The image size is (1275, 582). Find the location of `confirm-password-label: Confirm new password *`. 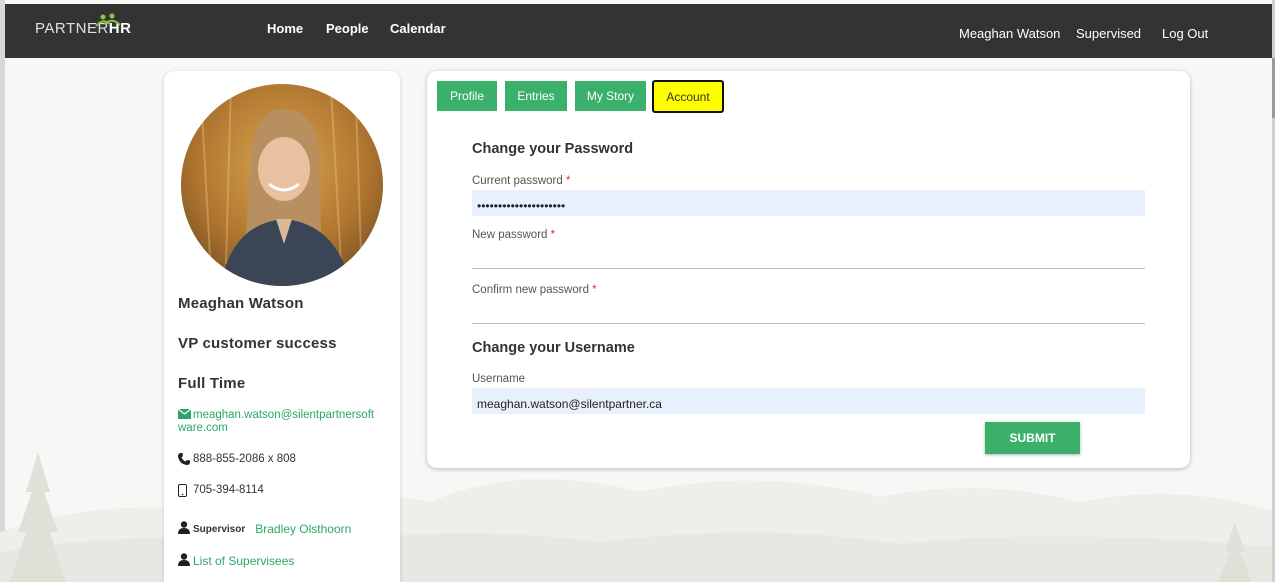

confirm-password-label: Confirm new password * is located at coordinates (534, 290).